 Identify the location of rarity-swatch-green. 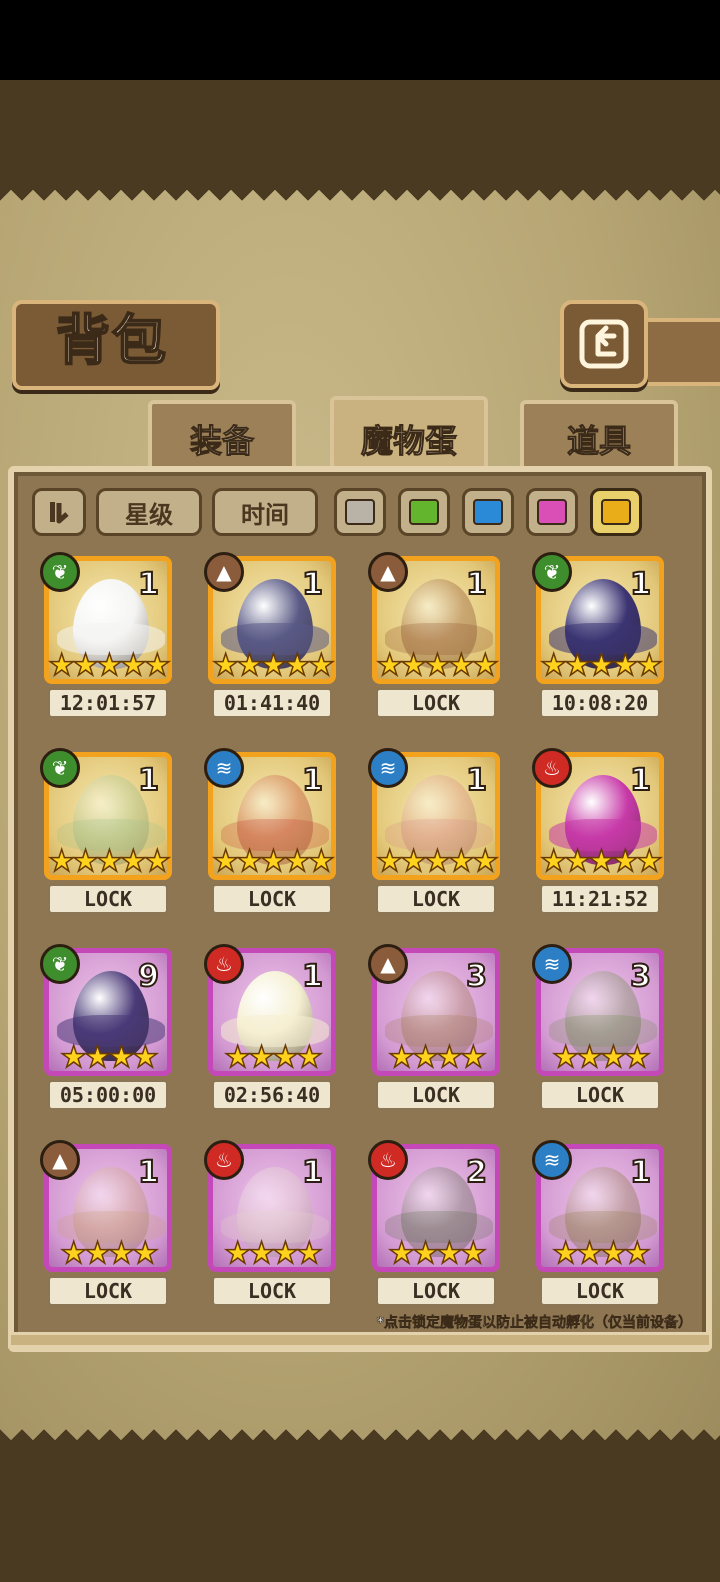
(424, 512).